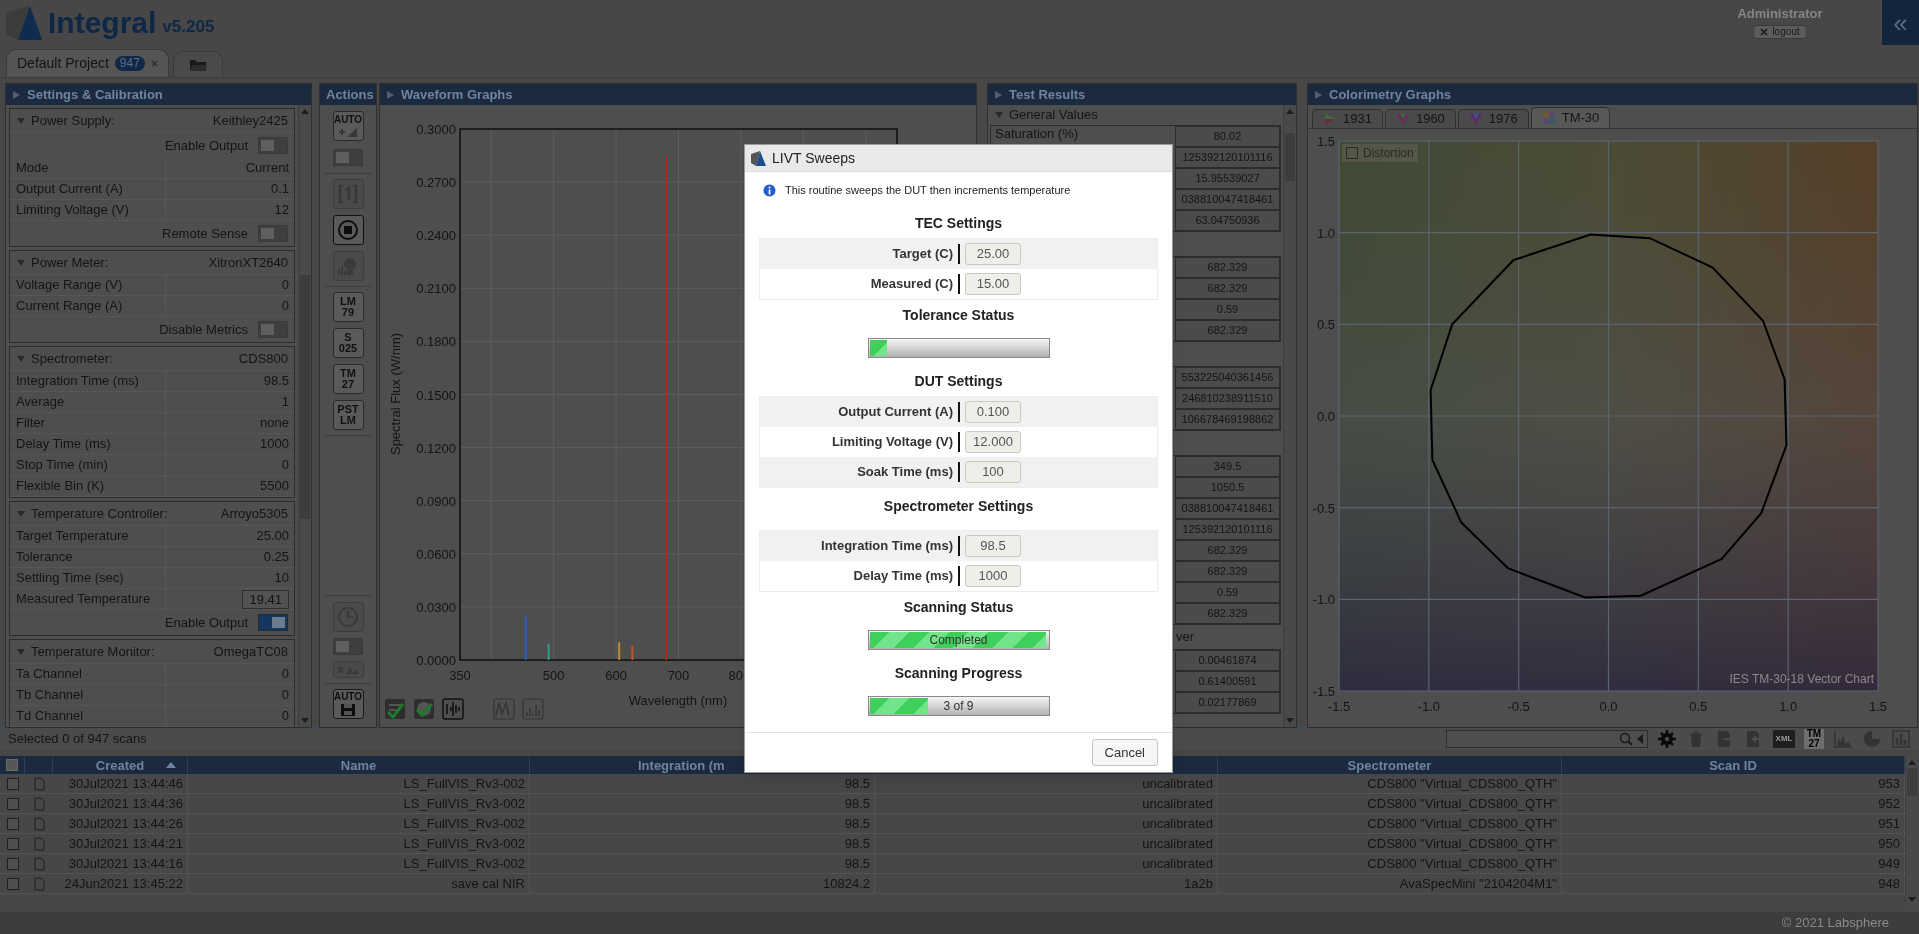  What do you see at coordinates (63, 63) in the screenshot?
I see `tab-label: Default Project` at bounding box center [63, 63].